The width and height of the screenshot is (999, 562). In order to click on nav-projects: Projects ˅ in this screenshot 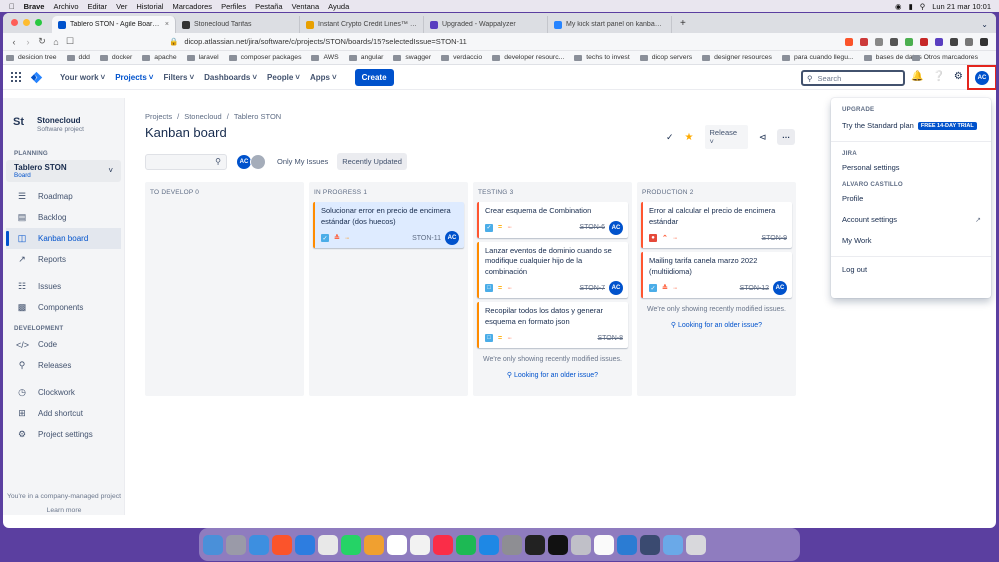, I will do `click(134, 77)`.